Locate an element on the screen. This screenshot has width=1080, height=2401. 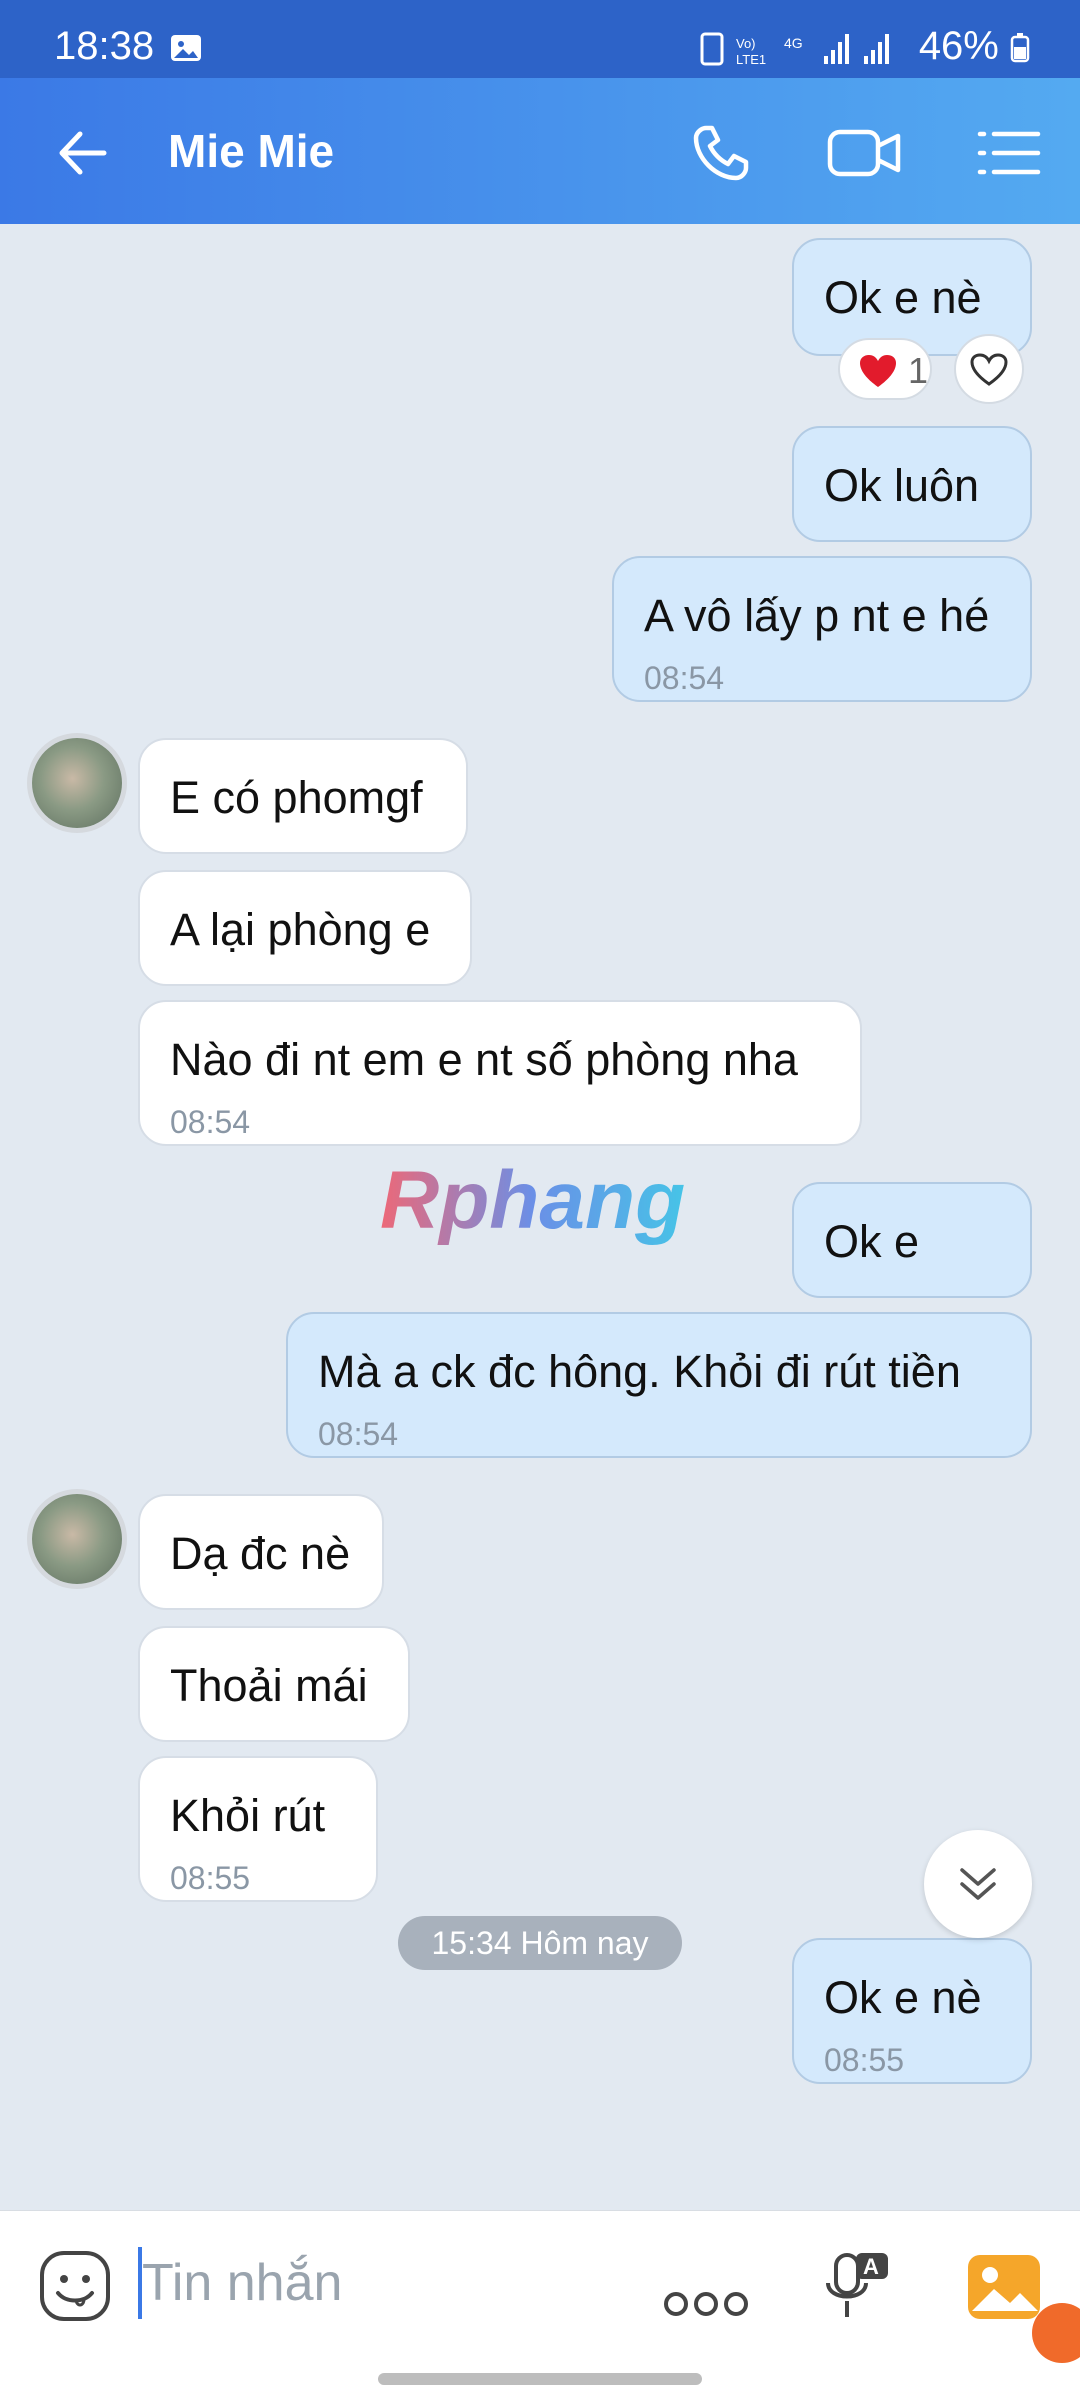
message-bubble: Nào đi nt em e nt số phòng nha 08:54 is located at coordinates (500, 1073).